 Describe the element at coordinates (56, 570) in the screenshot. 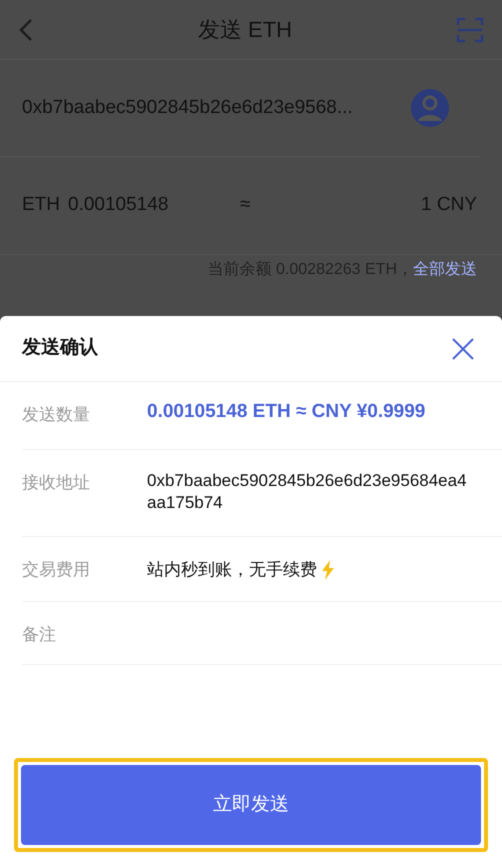

I see `field-label: 交易费用` at that location.